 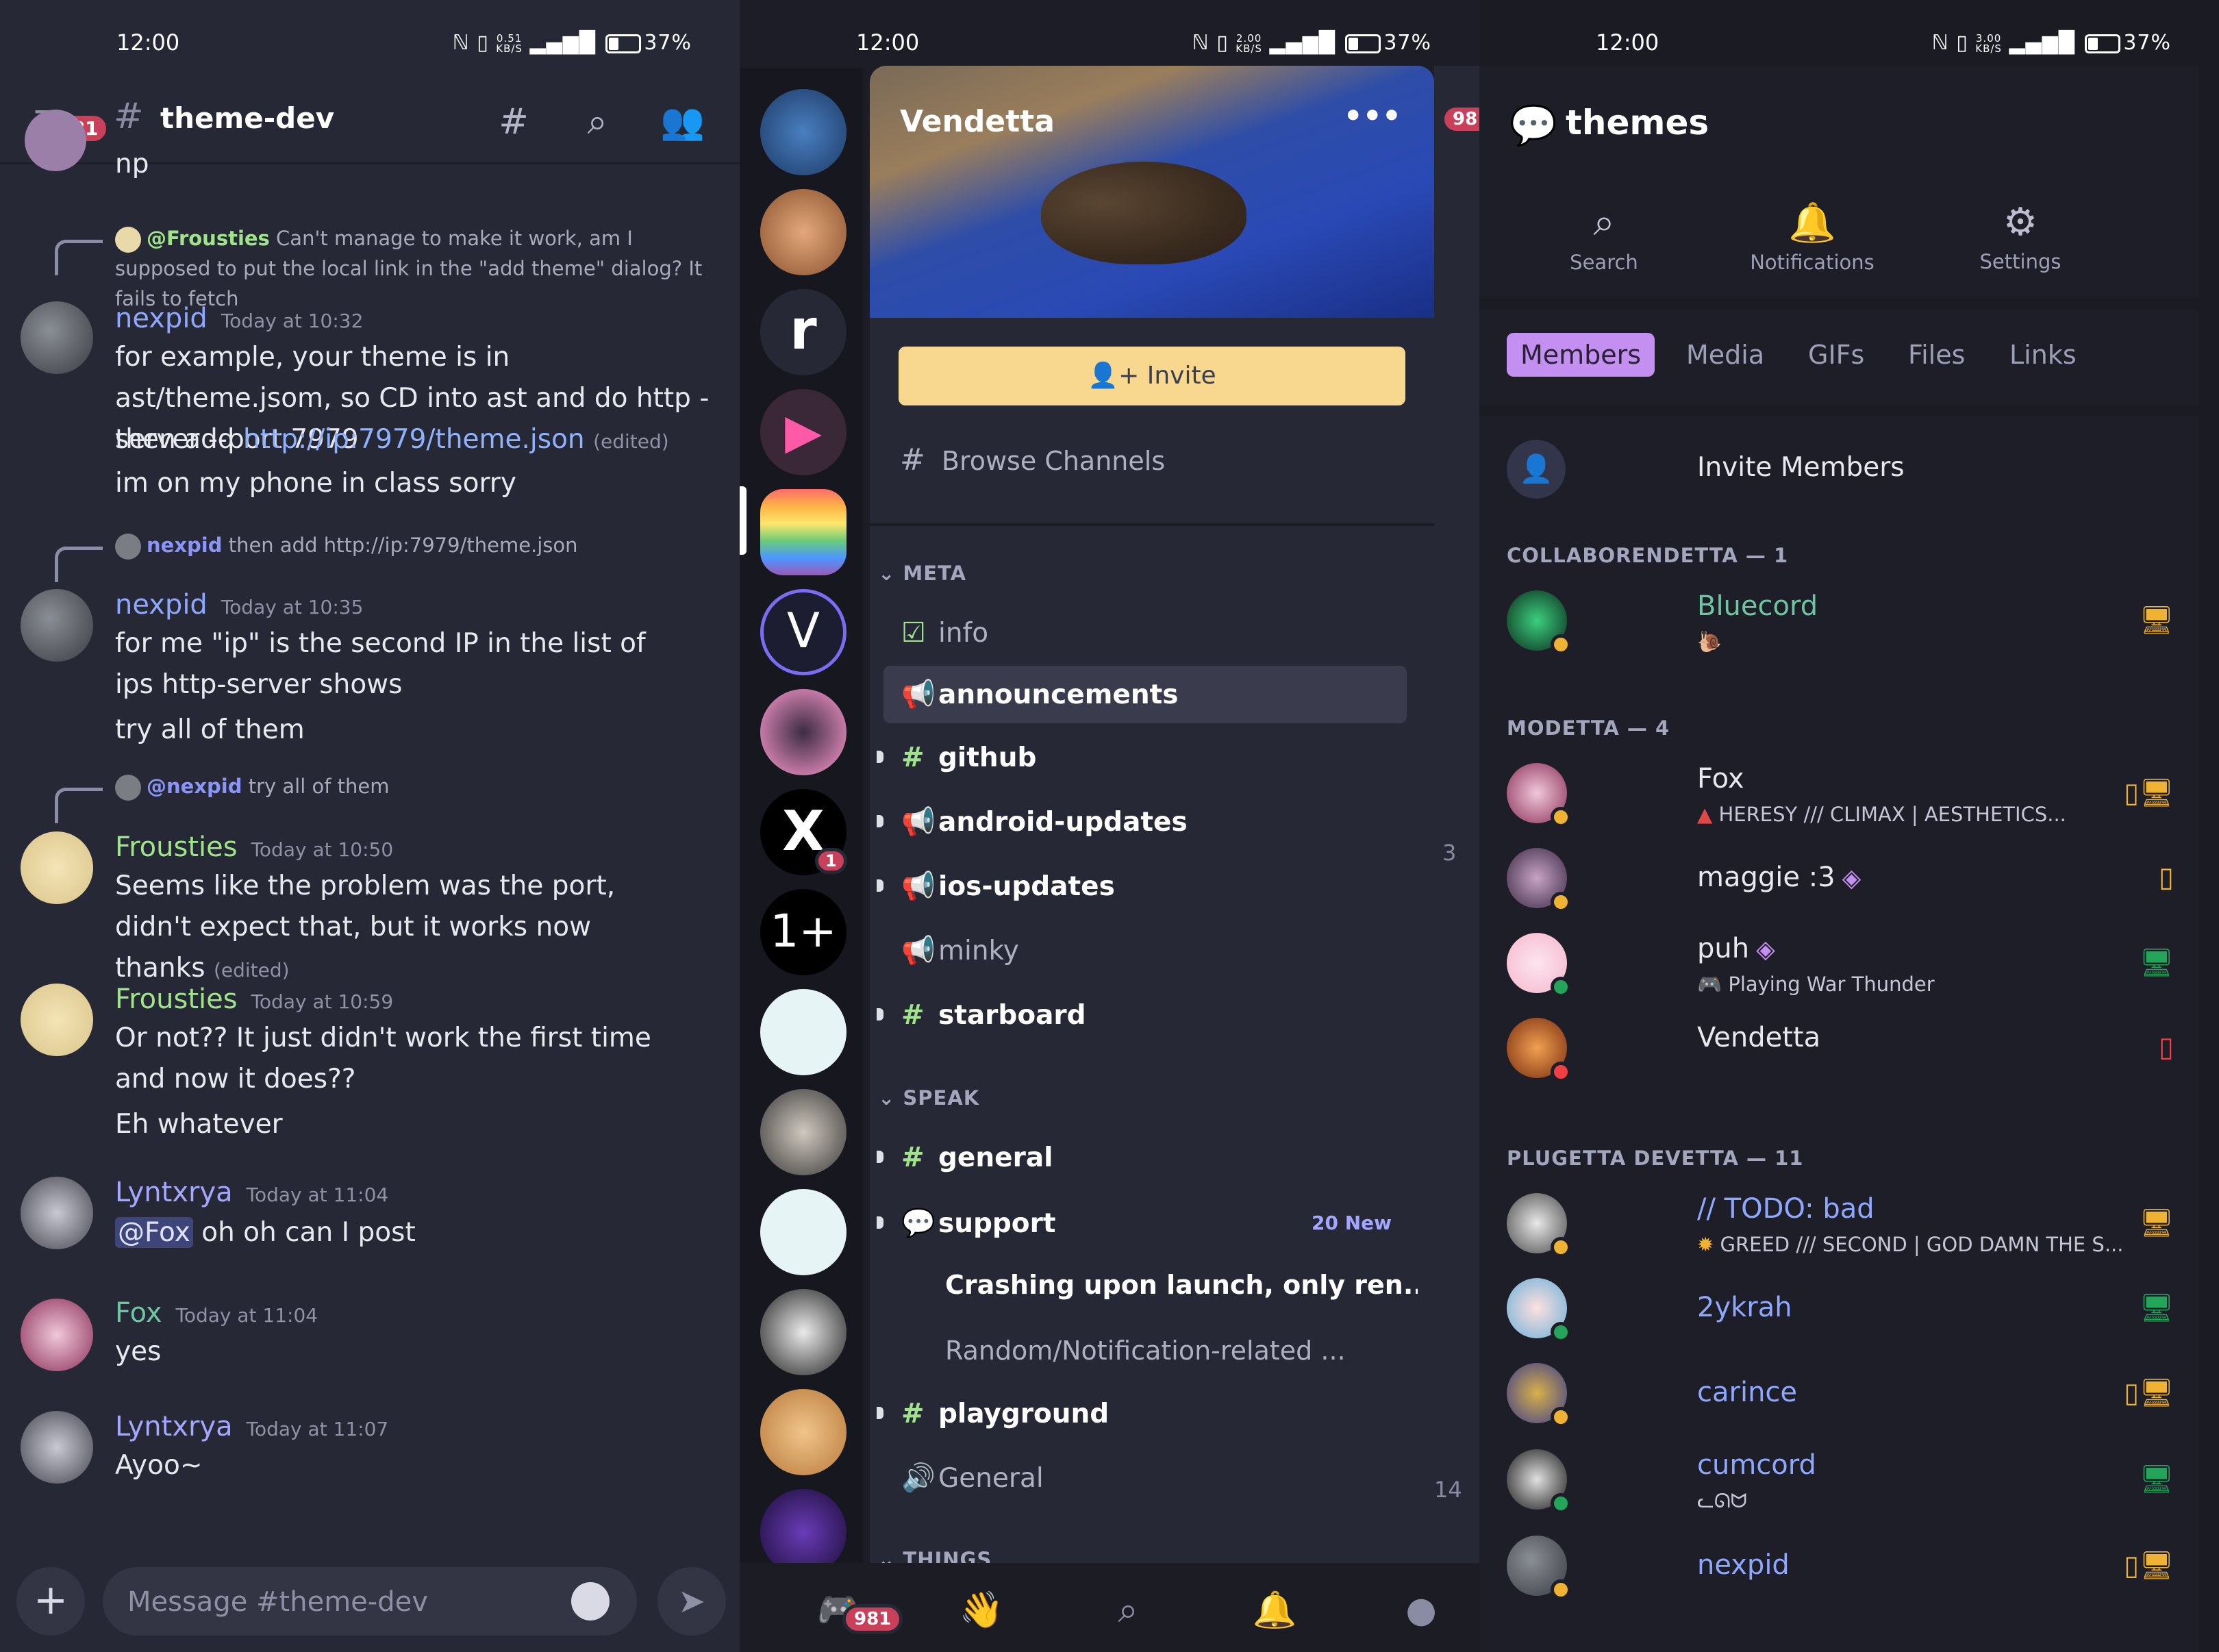 What do you see at coordinates (804, 332) in the screenshot?
I see `server-icon: r` at bounding box center [804, 332].